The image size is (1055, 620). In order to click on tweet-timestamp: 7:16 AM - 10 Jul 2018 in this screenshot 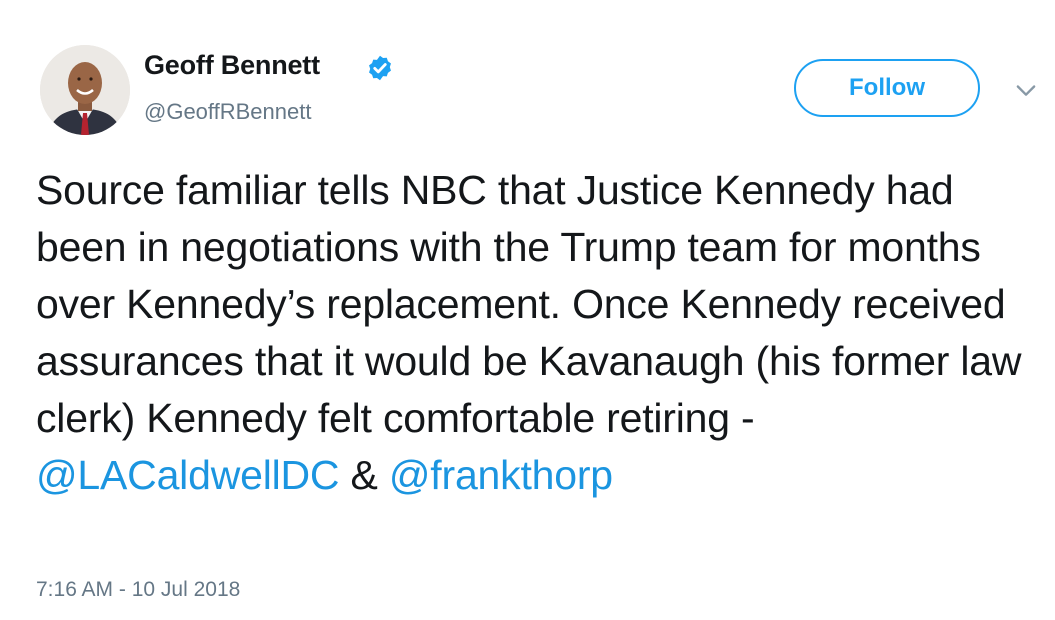, I will do `click(138, 590)`.